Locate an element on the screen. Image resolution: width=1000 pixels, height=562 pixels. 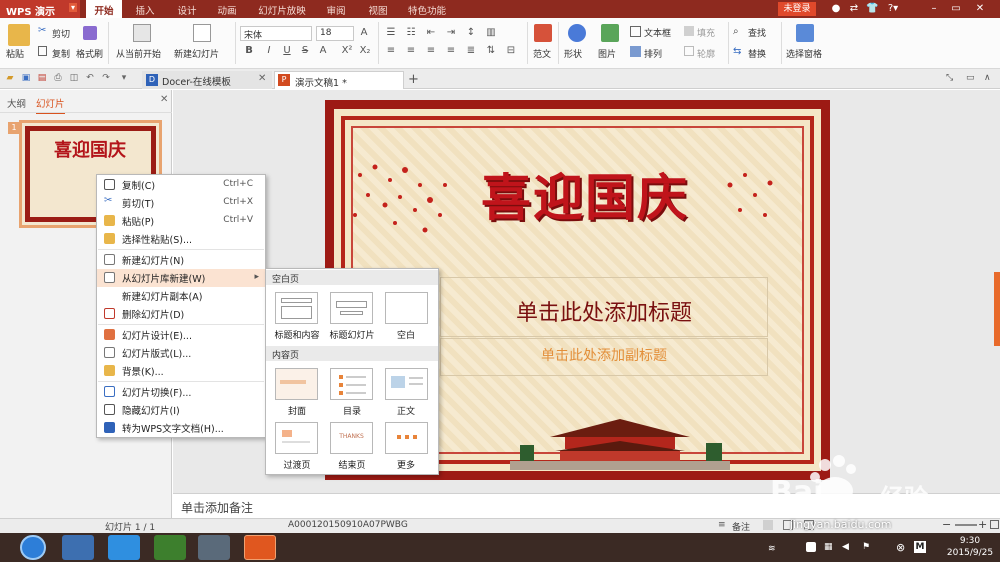
tab-home: 开始 is located at coordinates (104, 9).